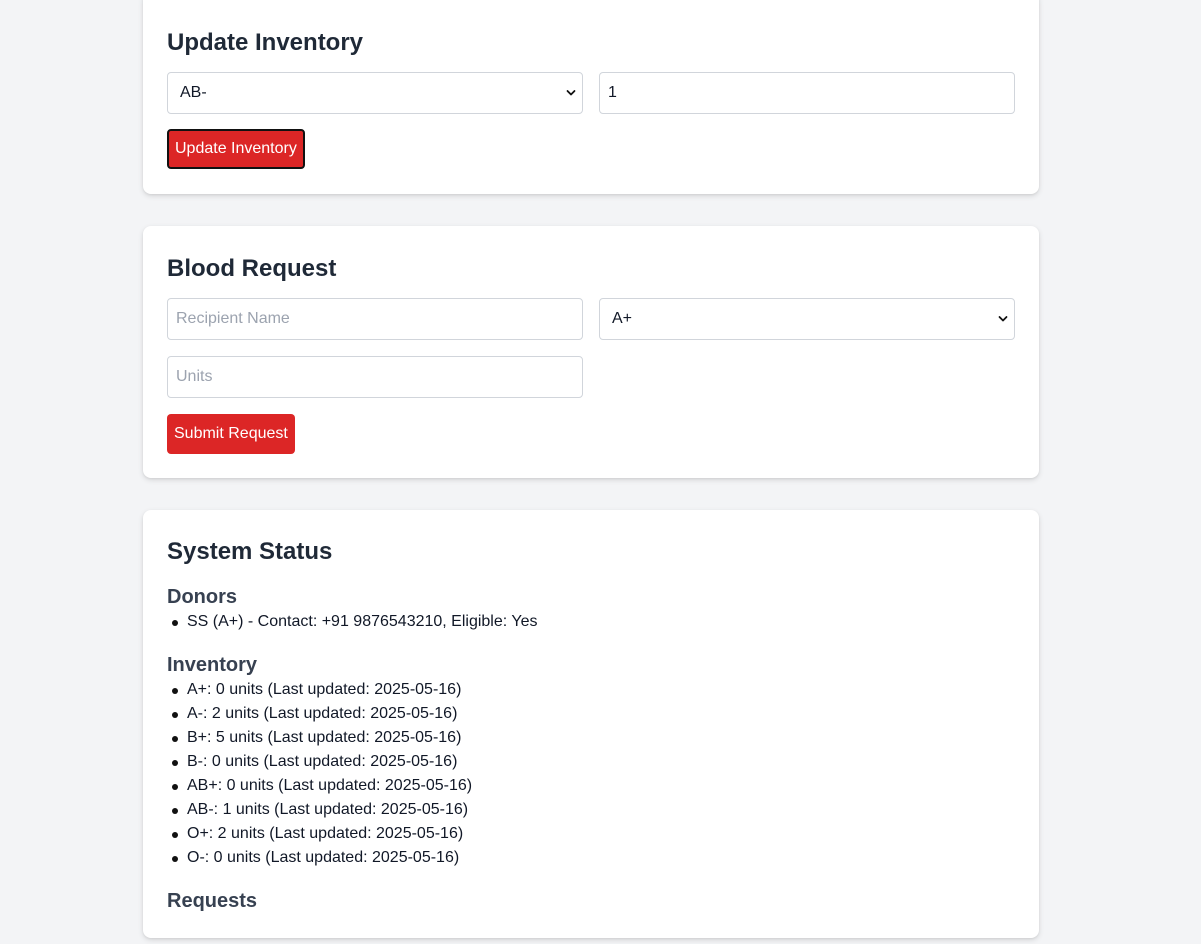 The width and height of the screenshot is (1201, 944). What do you see at coordinates (612, 92) in the screenshot?
I see `inventory-units-value: 1` at bounding box center [612, 92].